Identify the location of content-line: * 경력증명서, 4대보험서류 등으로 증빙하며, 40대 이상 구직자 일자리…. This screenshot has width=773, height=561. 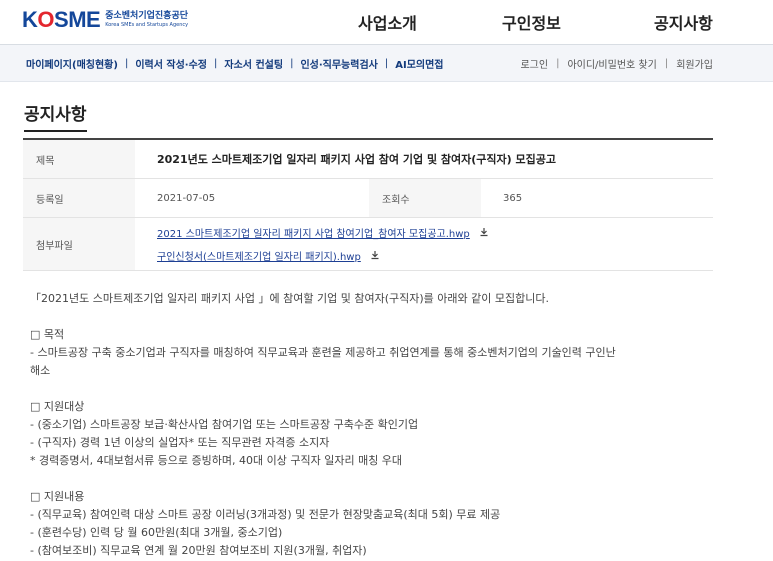
(216, 460).